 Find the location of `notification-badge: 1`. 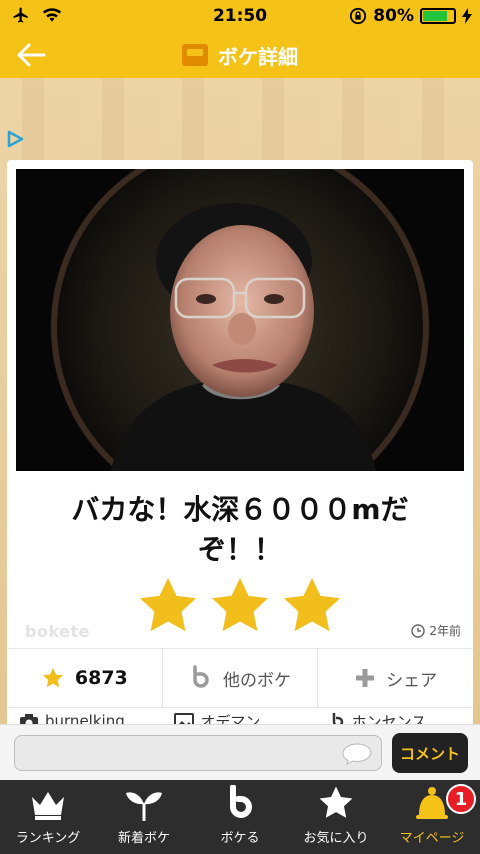

notification-badge: 1 is located at coordinates (461, 799).